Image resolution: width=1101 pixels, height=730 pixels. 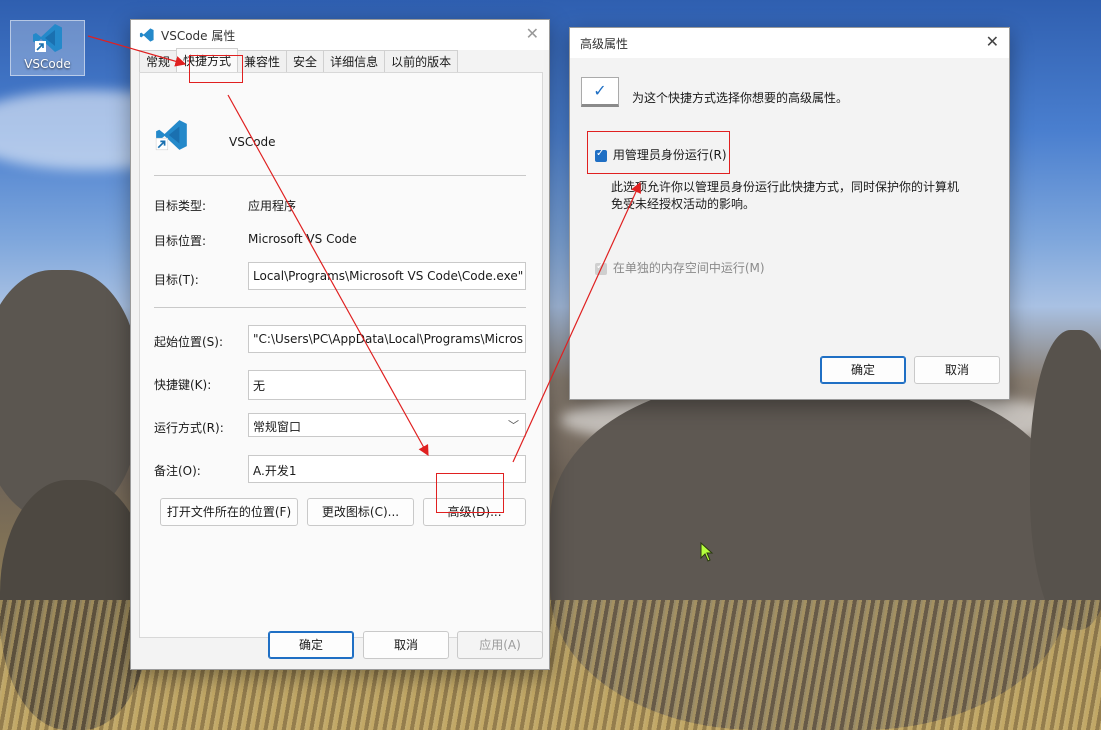 I want to click on apply-button: 应用(A), so click(x=500, y=645).